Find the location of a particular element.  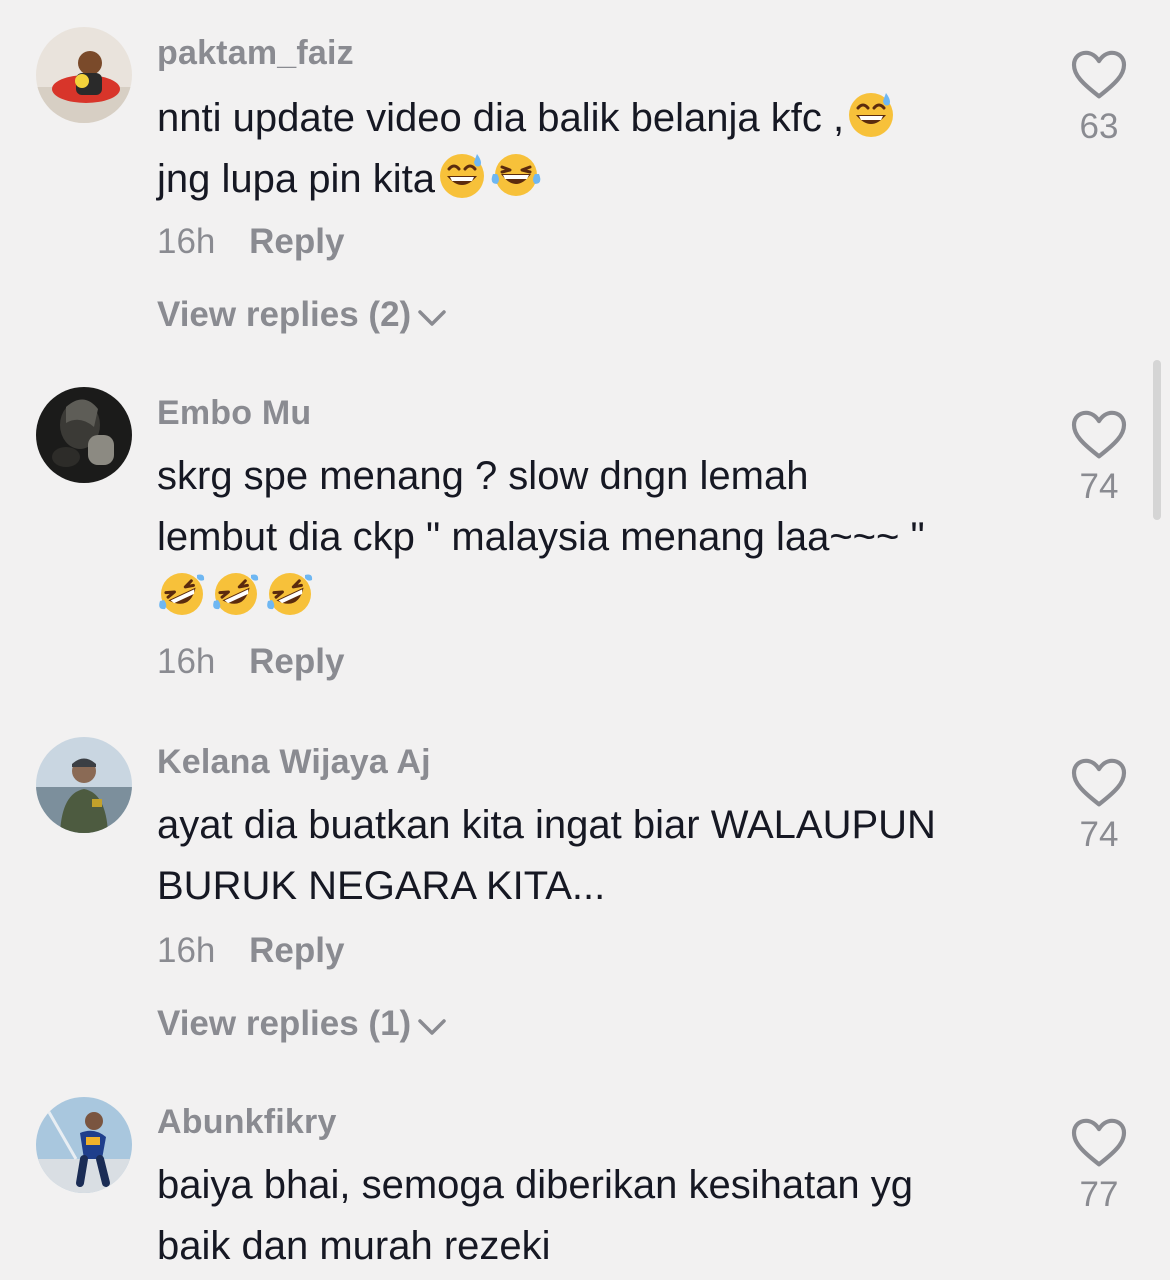

username: Embo Mu is located at coordinates (234, 413).